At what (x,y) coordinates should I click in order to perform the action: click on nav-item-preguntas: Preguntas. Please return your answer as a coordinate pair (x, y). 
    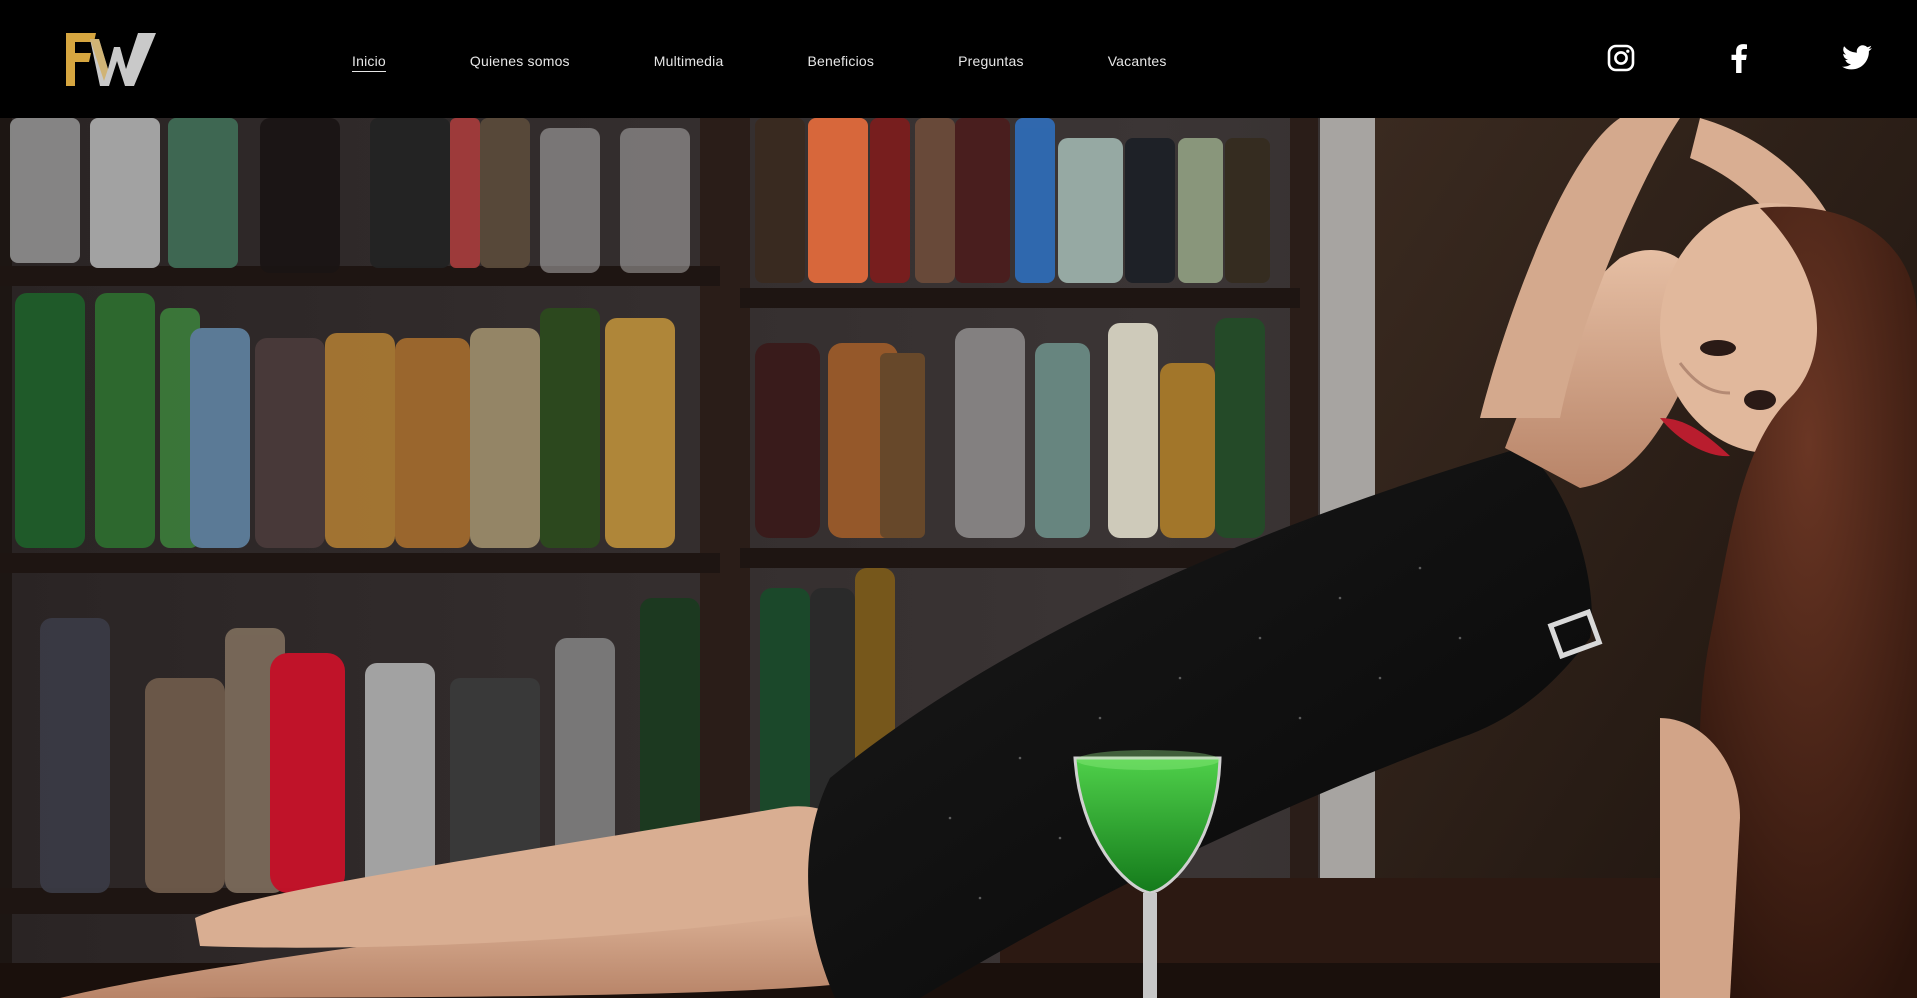
    Looking at the image, I should click on (991, 61).